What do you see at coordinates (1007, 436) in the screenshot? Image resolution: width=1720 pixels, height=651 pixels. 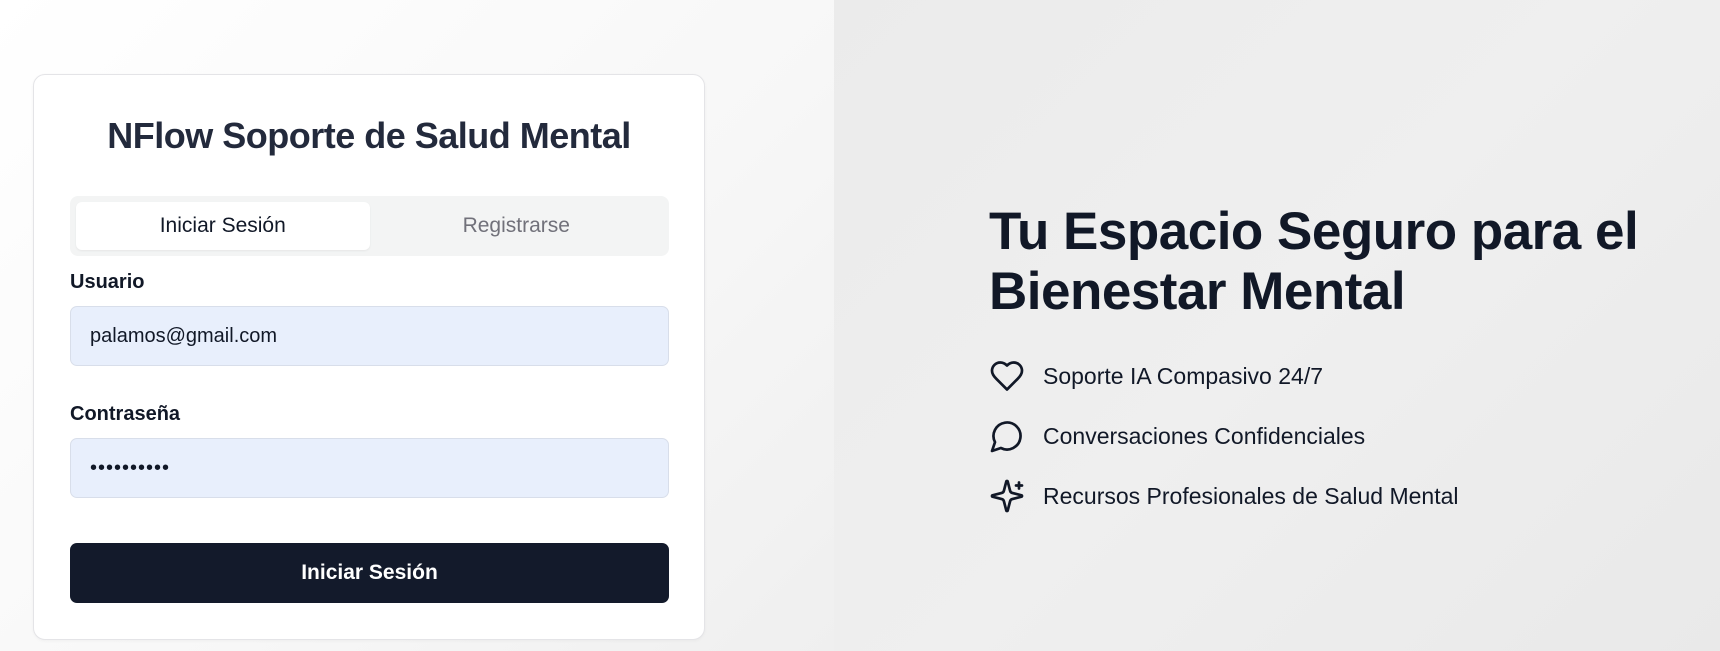 I see `chat-bubble-icon` at bounding box center [1007, 436].